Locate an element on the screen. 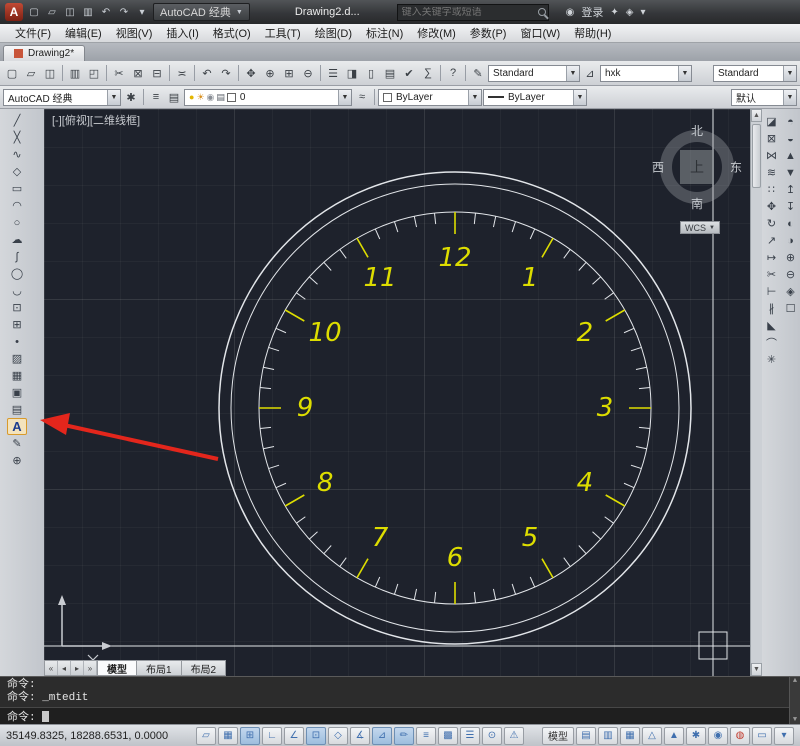 This screenshot has width=800, height=746. app-logo: A is located at coordinates (14, 12).